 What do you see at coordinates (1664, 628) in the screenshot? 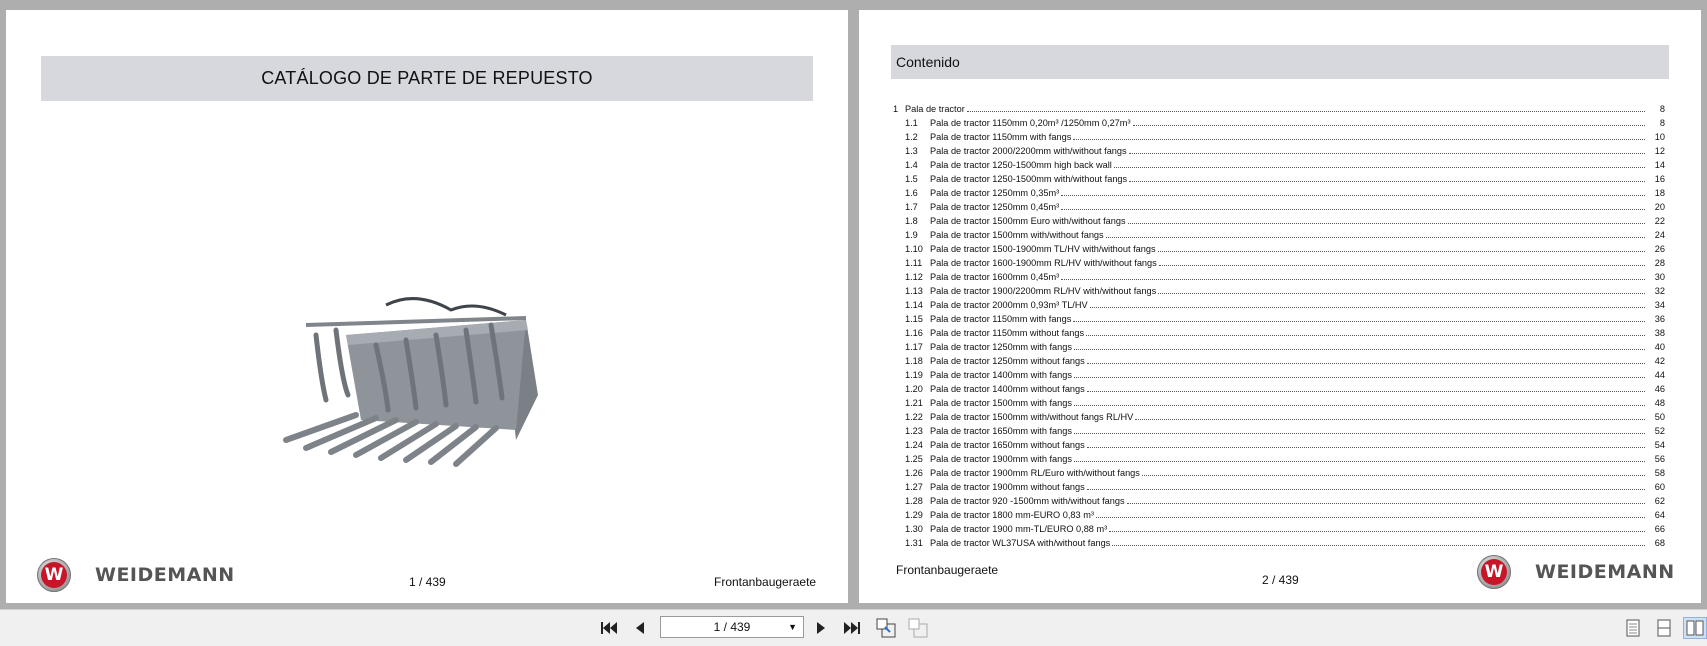
I see `continuous-view-icon` at bounding box center [1664, 628].